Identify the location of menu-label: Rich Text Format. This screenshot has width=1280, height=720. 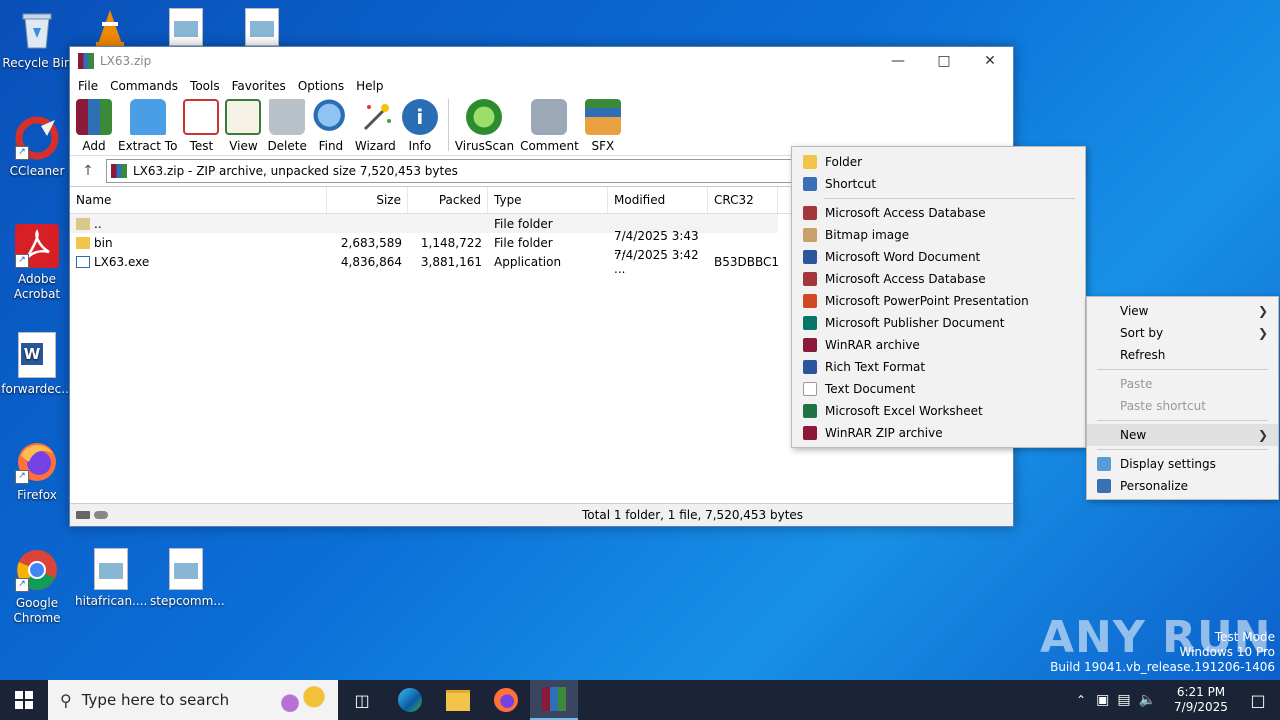
(875, 367).